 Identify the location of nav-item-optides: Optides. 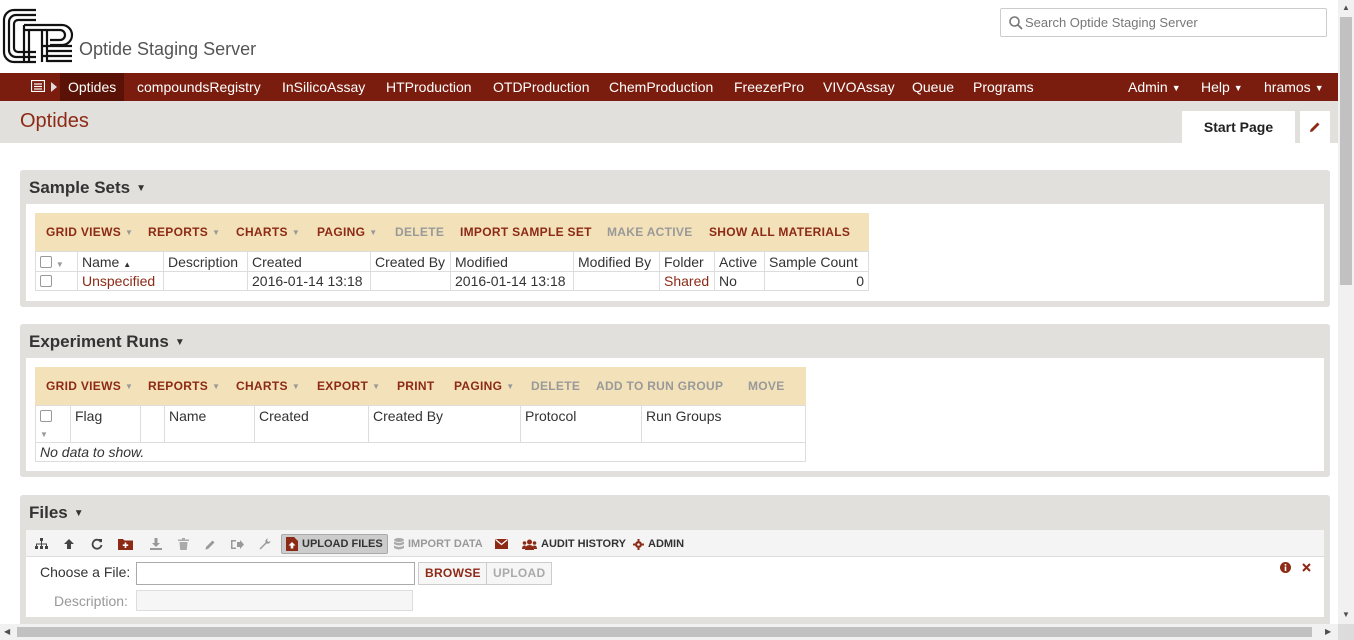
(92, 87).